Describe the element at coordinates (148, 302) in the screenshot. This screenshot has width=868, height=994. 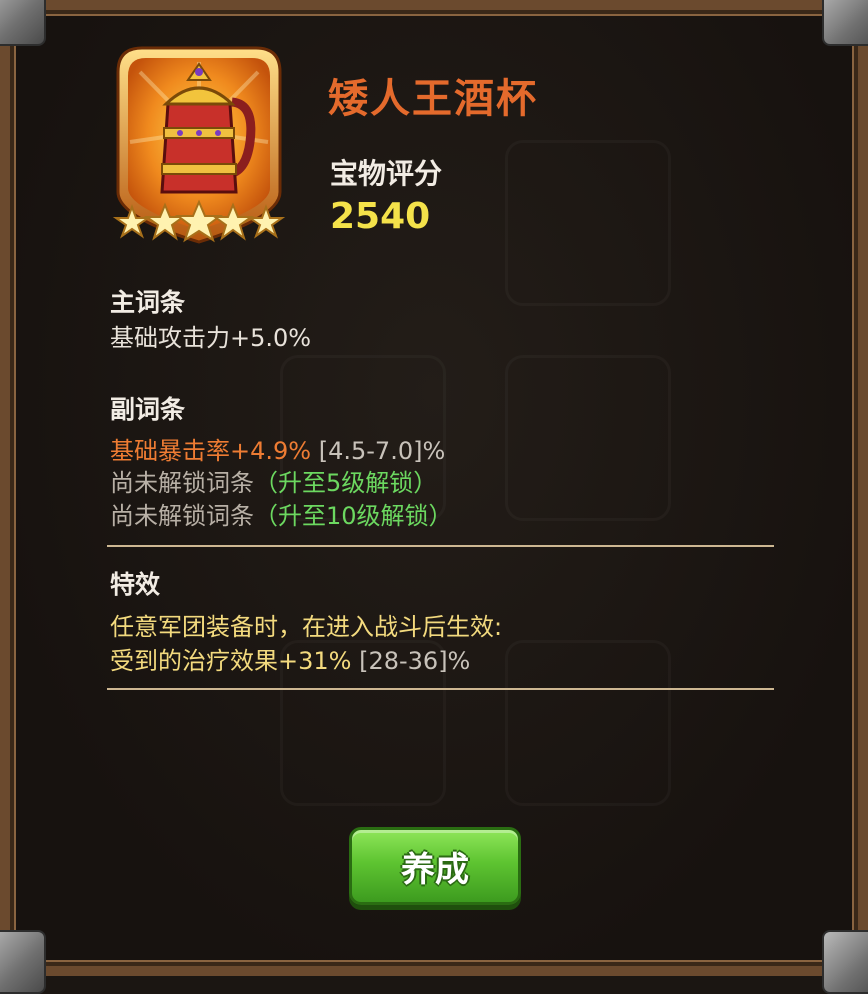
I see `main-stat-title: 主词条` at that location.